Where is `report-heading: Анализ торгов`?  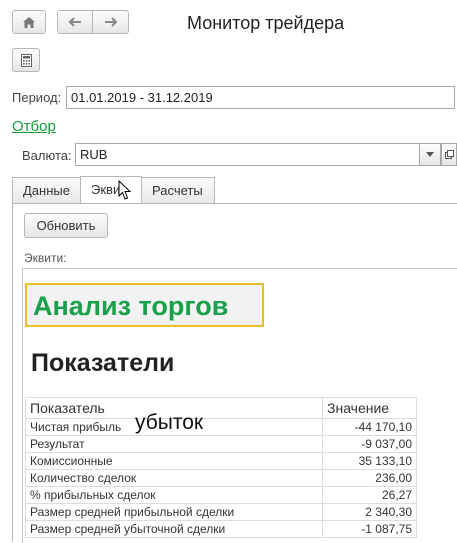 report-heading: Анализ торгов is located at coordinates (131, 306).